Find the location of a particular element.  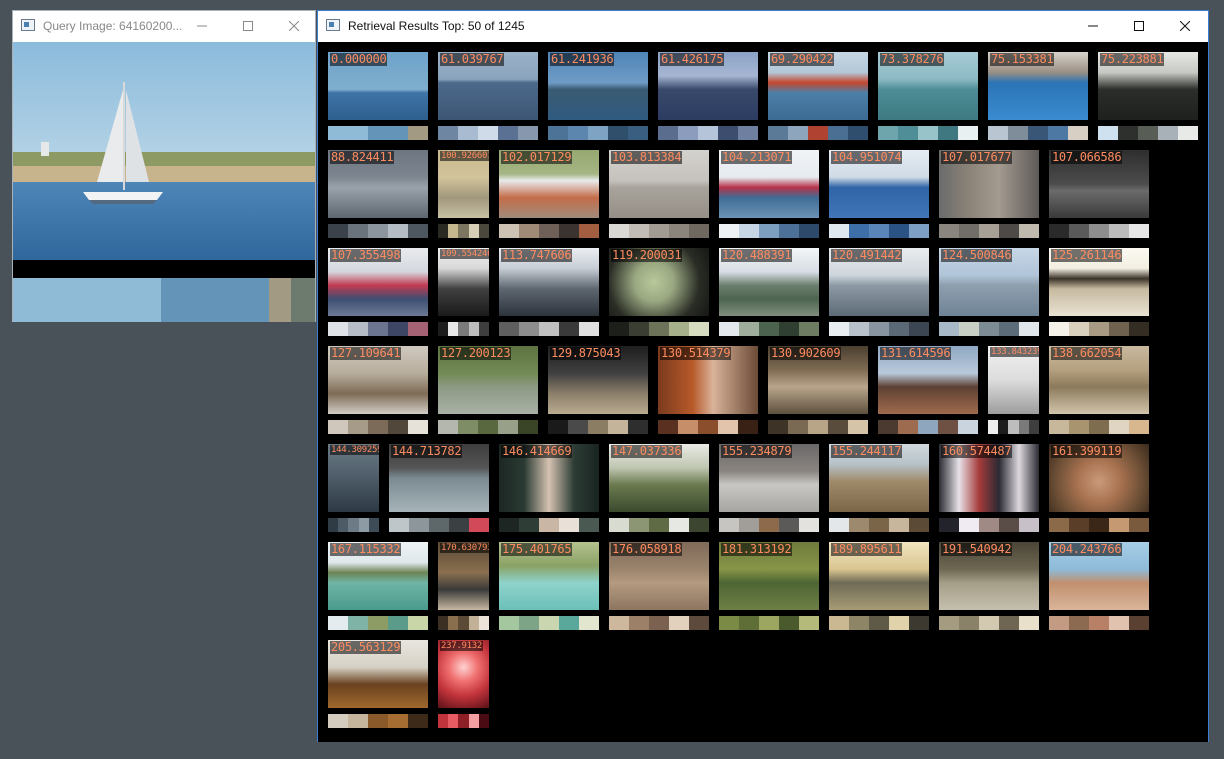

result-cell: 237.9132 is located at coordinates (464, 684).